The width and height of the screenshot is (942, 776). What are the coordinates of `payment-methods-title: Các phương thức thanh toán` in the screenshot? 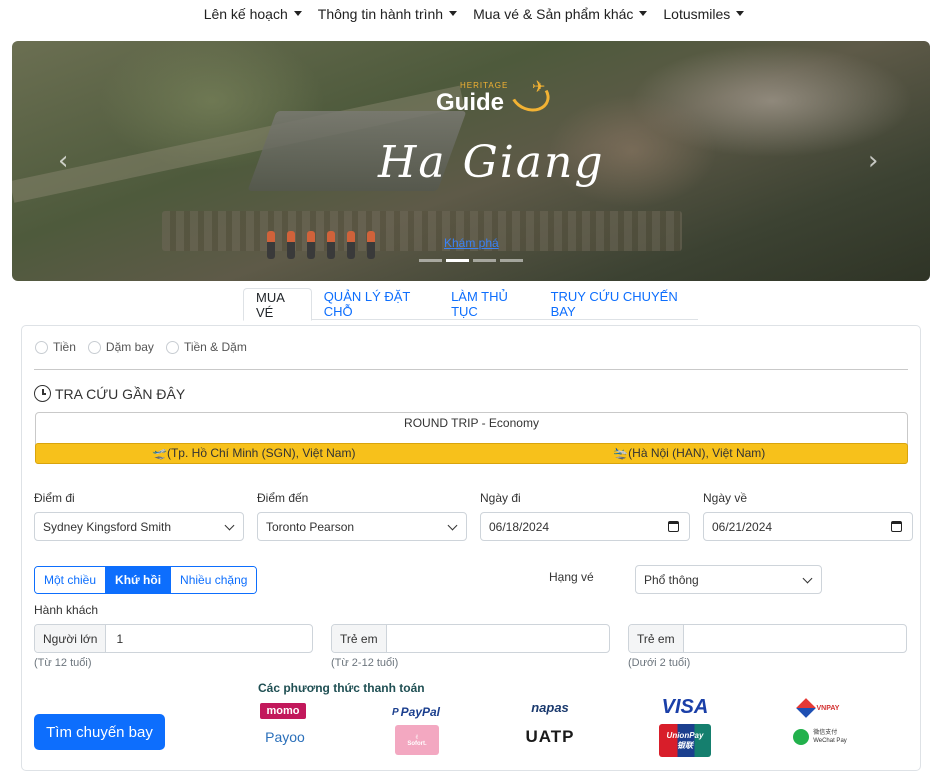 It's located at (341, 688).